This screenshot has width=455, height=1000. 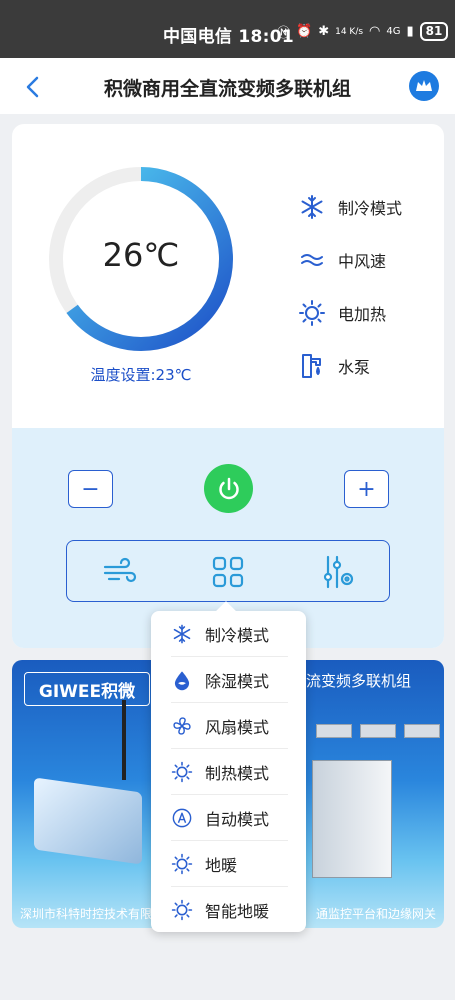 I want to click on status-bar: 中国电信 18:01 Ⓝ ⏰ ✱ 14 K/s ◠ 4G ▮ 81, so click(x=227, y=29).